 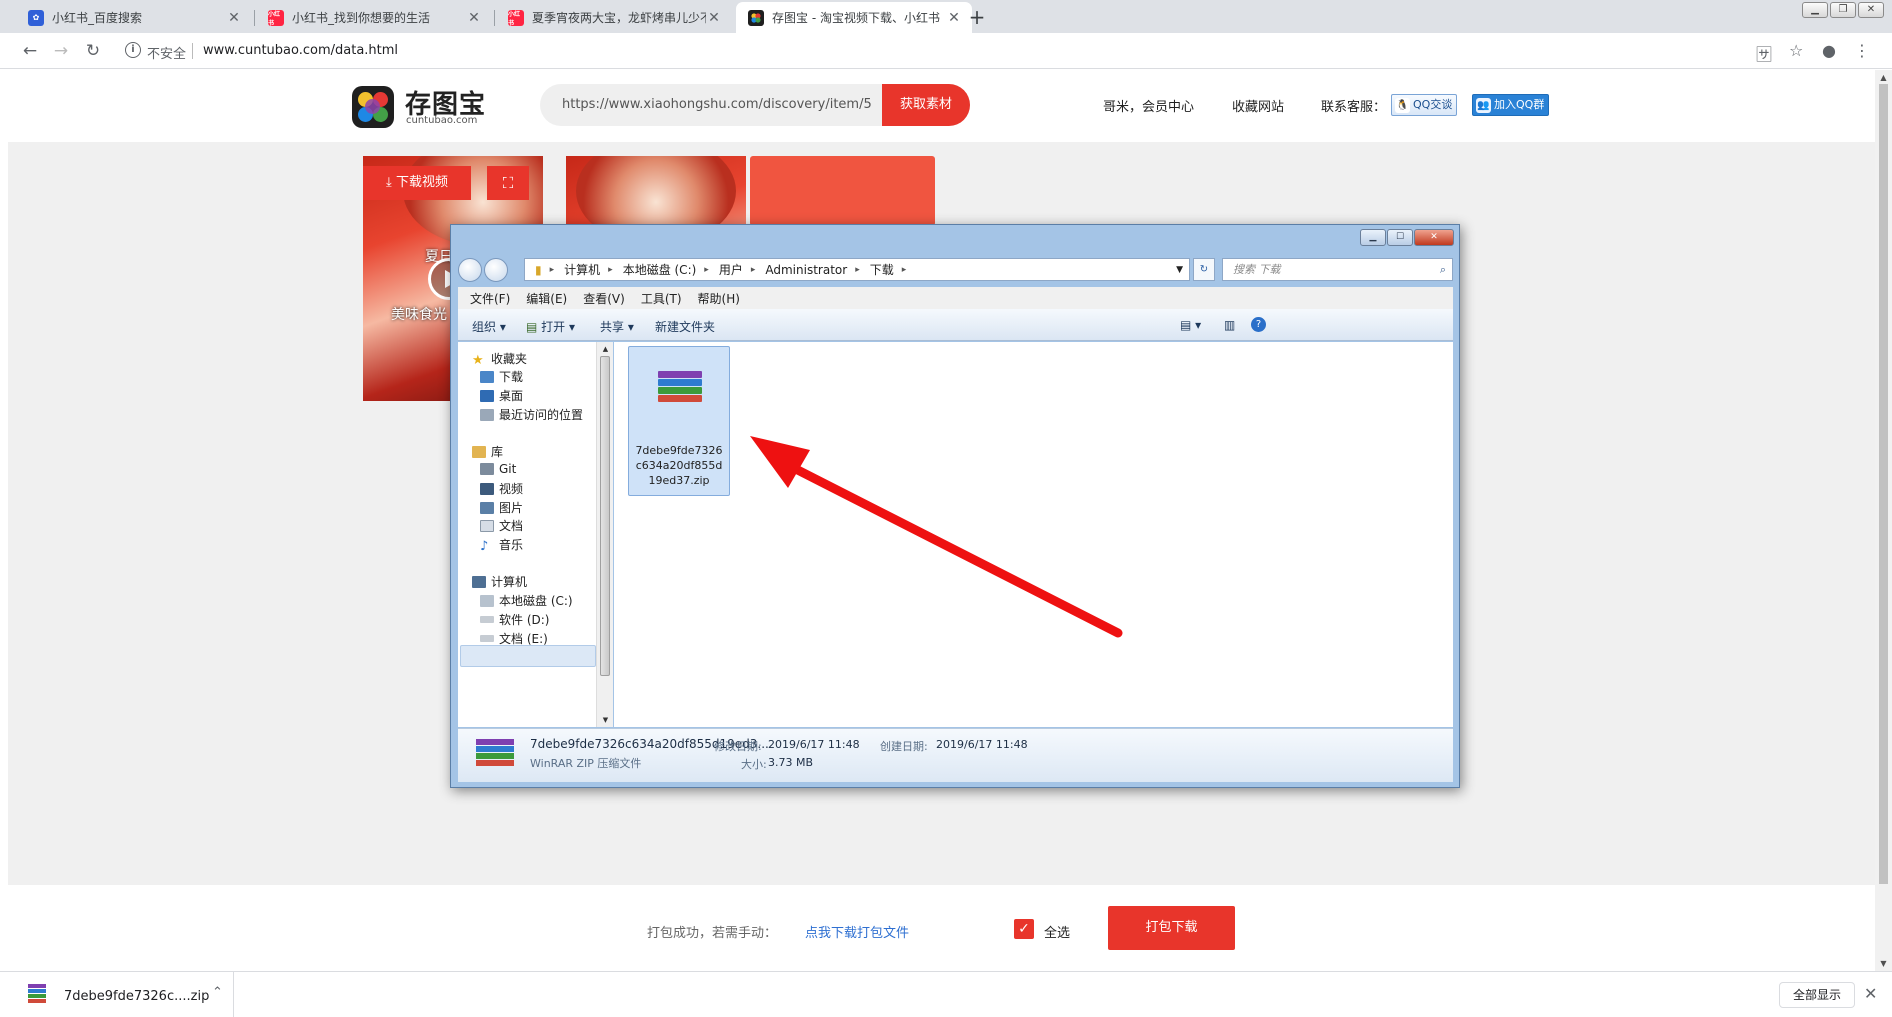 I want to click on chevron-down-icon: ▼, so click(x=1179, y=270).